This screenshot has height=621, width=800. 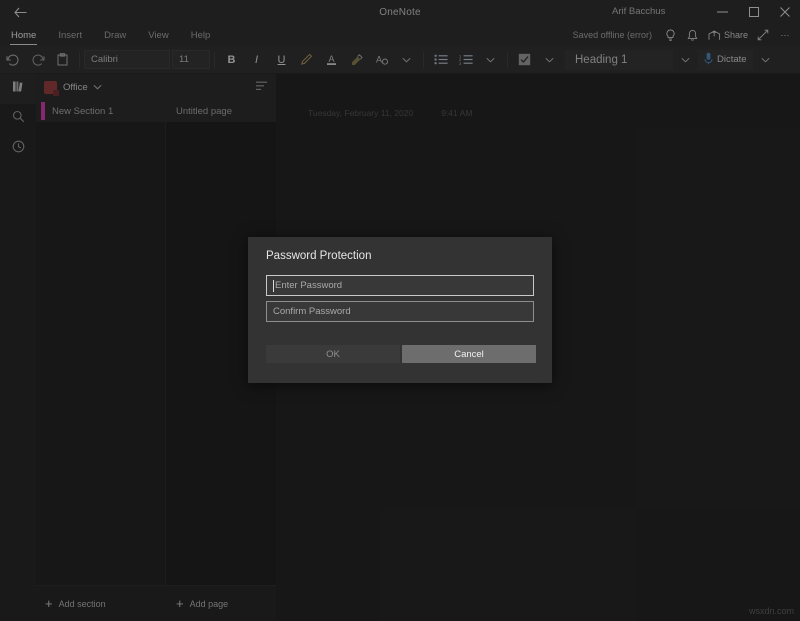 What do you see at coordinates (273, 285) in the screenshot?
I see `text-caret` at bounding box center [273, 285].